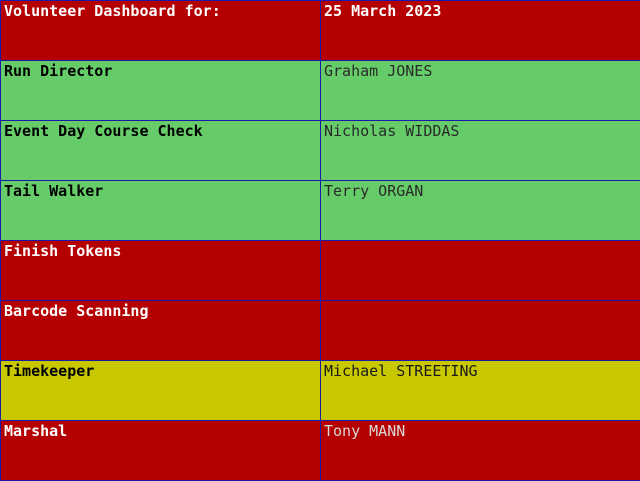 This screenshot has width=640, height=481. Describe the element at coordinates (161, 31) in the screenshot. I see `dashboard-title: Volunteer Dashboard for:` at that location.